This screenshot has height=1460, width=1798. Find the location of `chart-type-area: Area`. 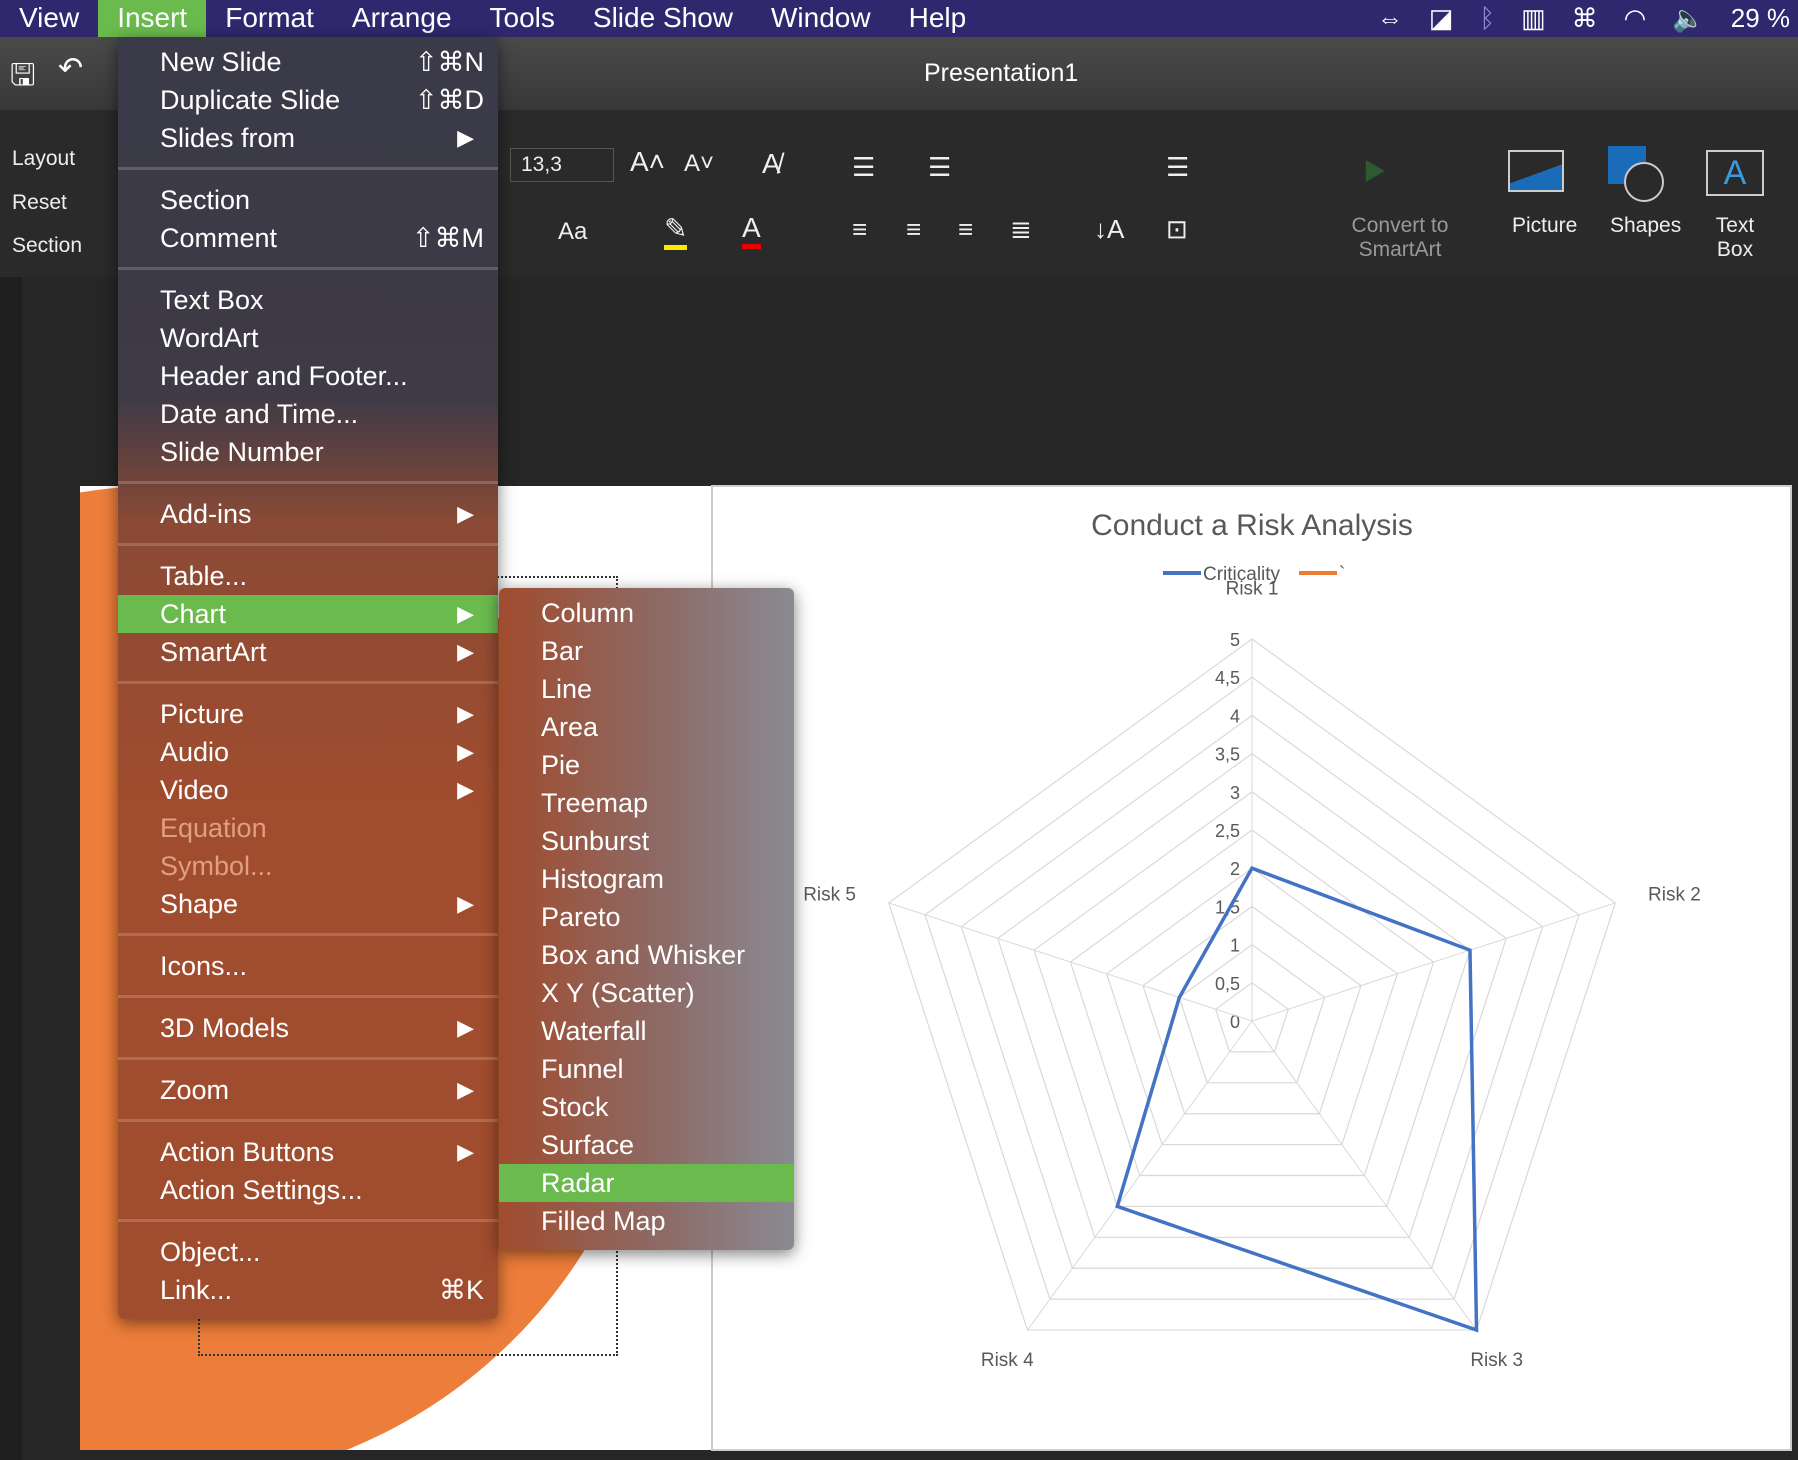

chart-type-area: Area is located at coordinates (646, 727).